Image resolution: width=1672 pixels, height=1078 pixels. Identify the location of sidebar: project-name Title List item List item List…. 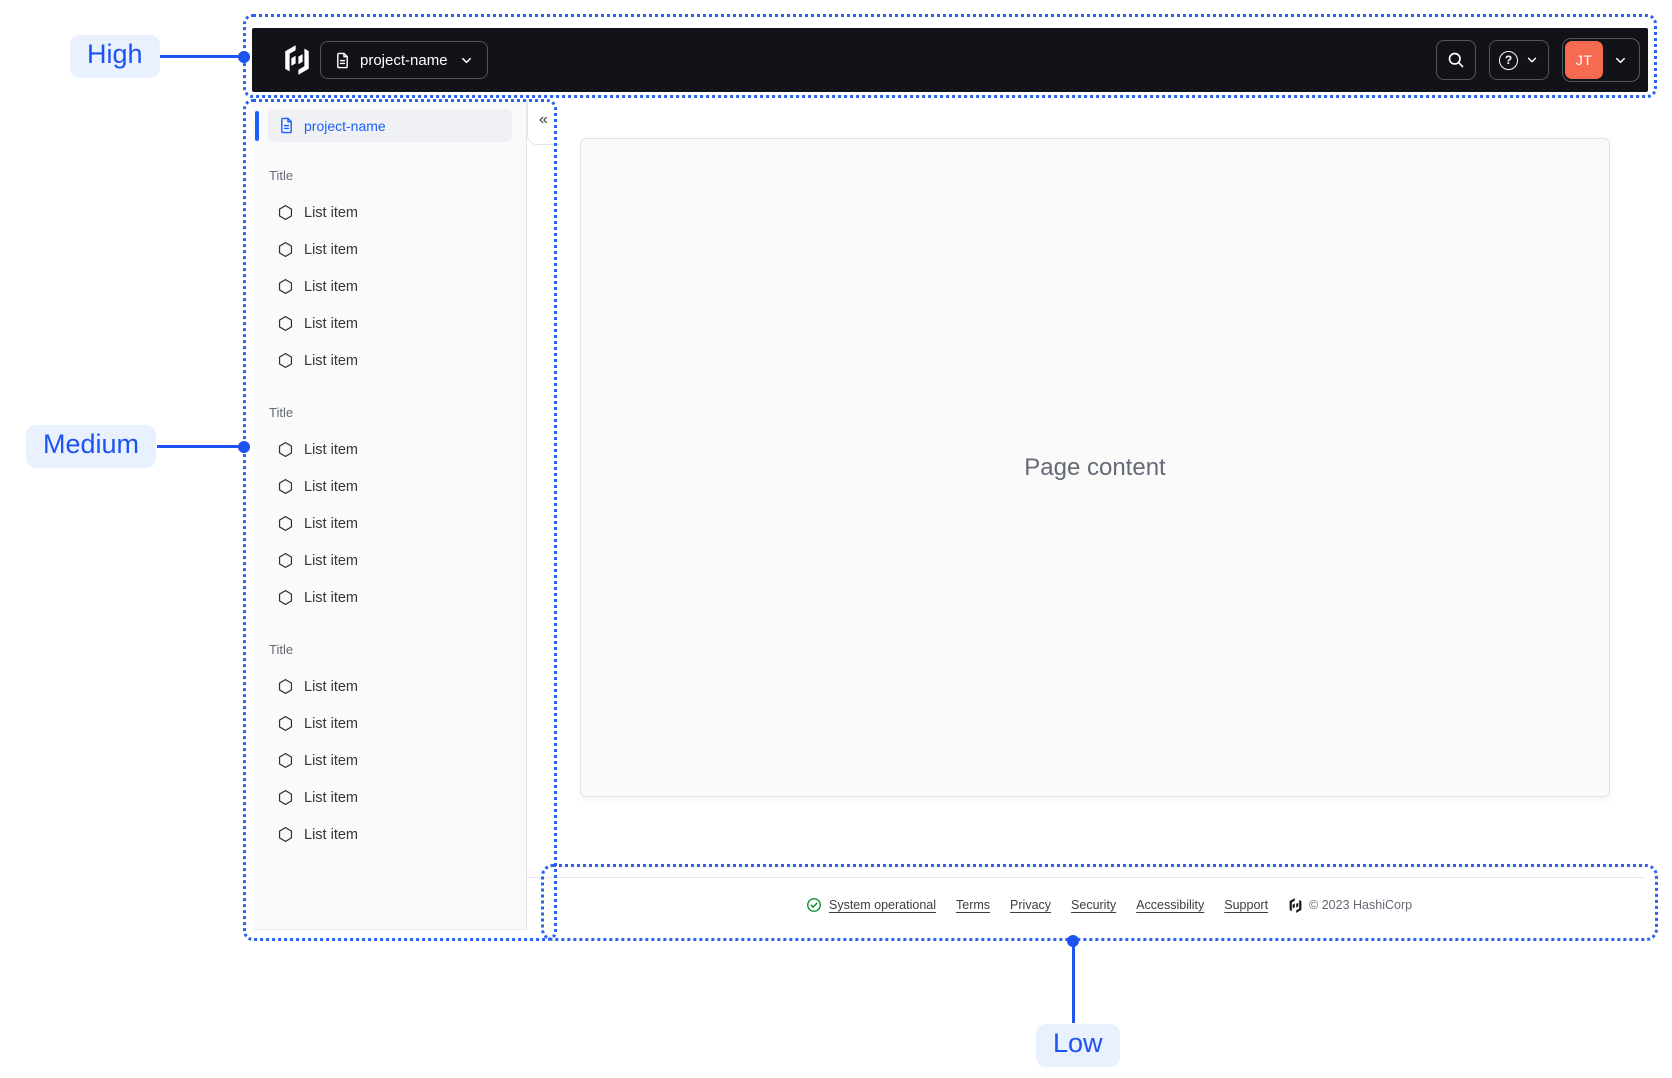
(390, 515).